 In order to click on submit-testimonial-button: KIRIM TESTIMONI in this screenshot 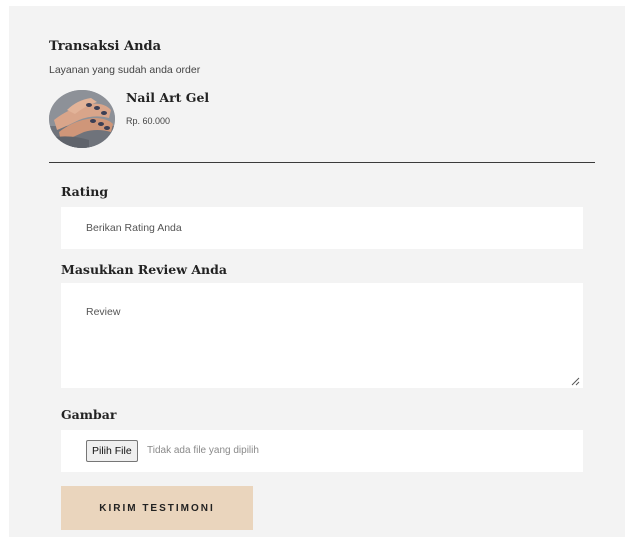, I will do `click(157, 508)`.